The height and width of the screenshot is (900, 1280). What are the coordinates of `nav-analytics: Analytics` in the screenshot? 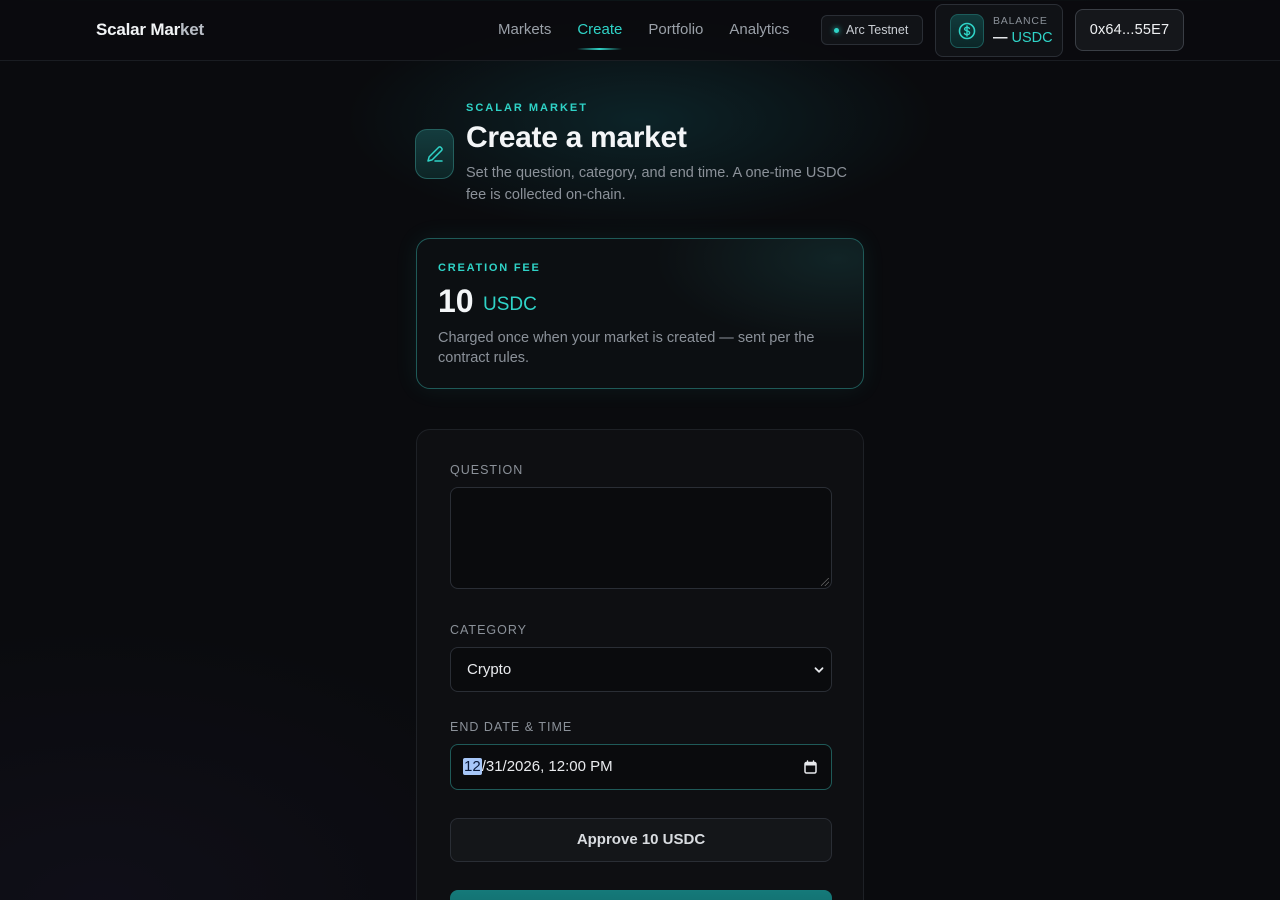 It's located at (759, 30).